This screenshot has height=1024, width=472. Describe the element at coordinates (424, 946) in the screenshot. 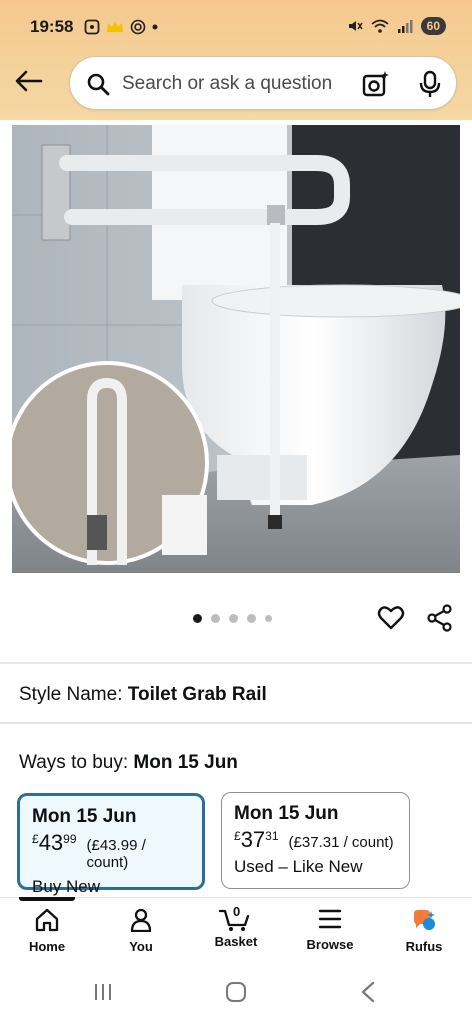

I see `nav-rufus-label: Rufus` at that location.